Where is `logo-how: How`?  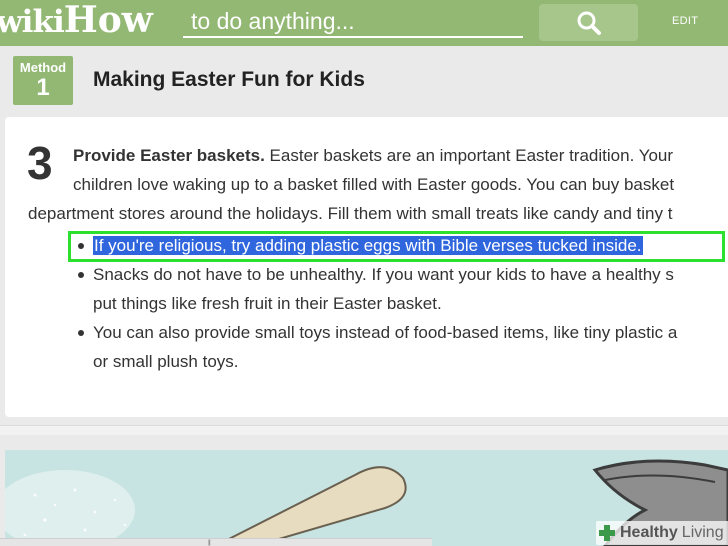 logo-how: How is located at coordinates (108, 20).